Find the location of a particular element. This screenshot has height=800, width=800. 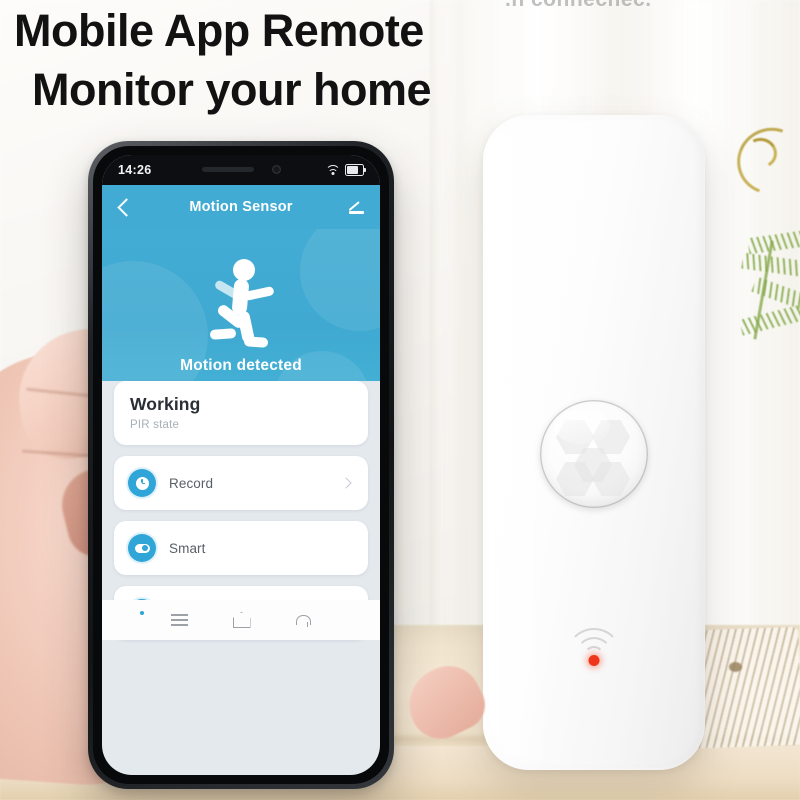

front-camera is located at coordinates (276, 169).